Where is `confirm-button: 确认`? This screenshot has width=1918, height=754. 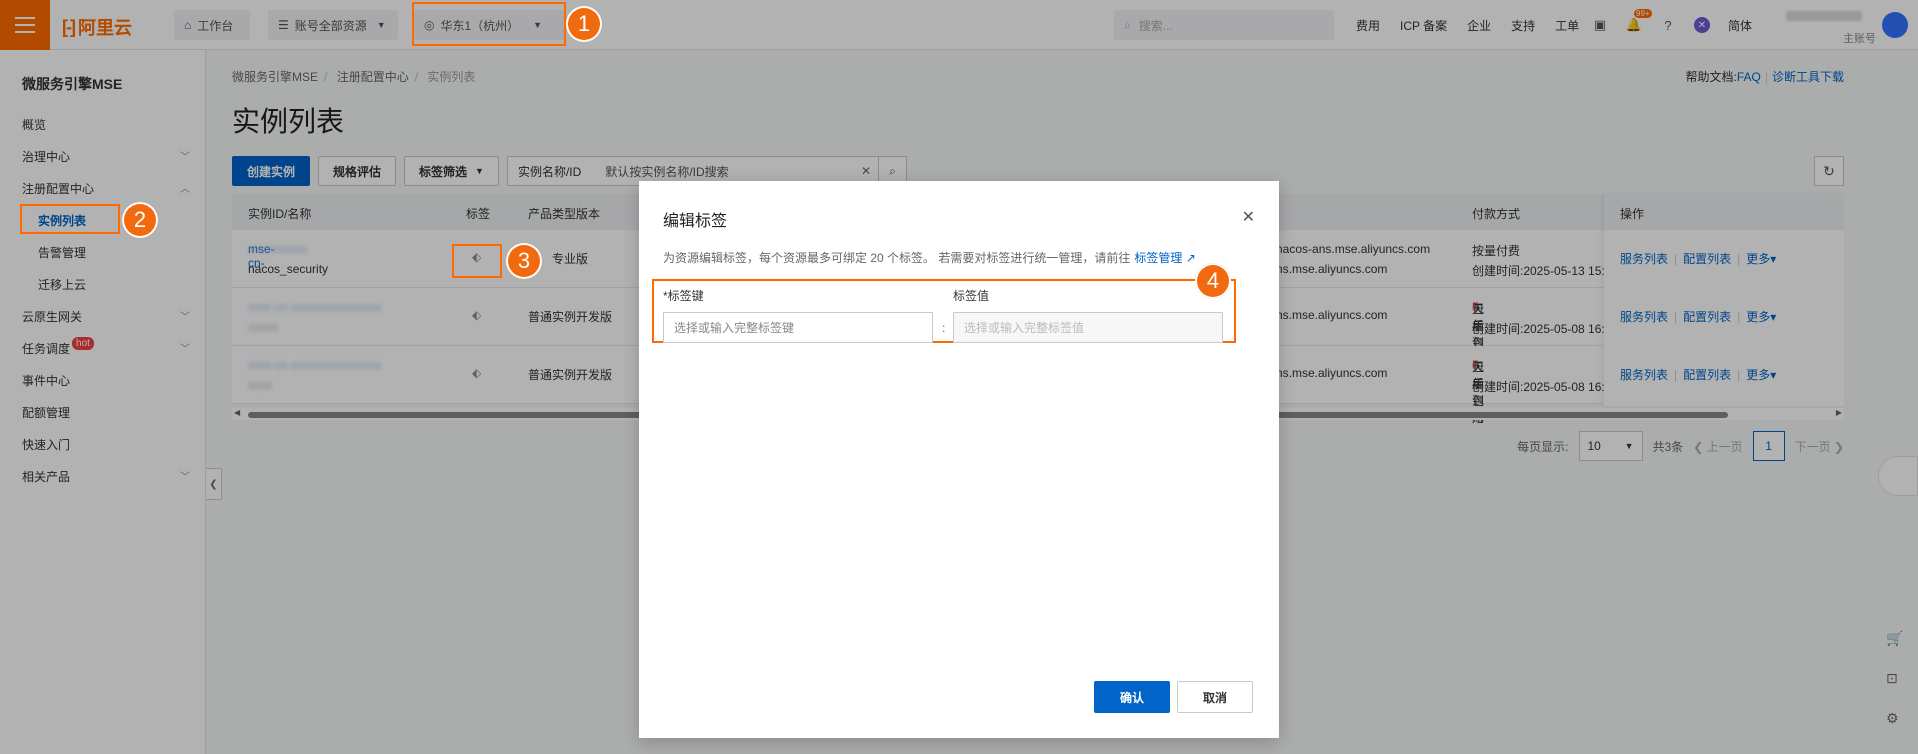
confirm-button: 确认 is located at coordinates (1132, 697).